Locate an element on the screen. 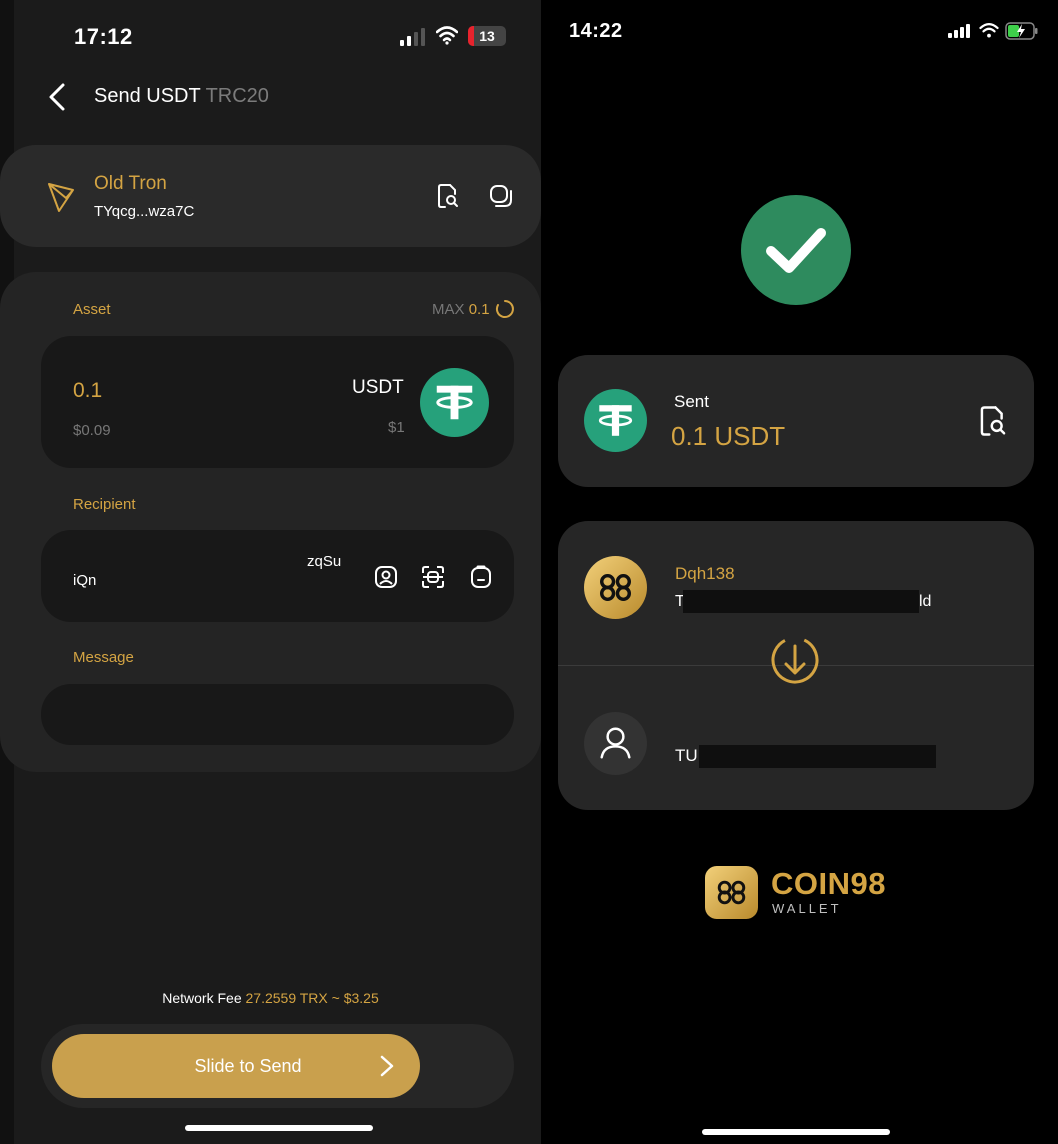  max-text: MAX is located at coordinates (448, 309).